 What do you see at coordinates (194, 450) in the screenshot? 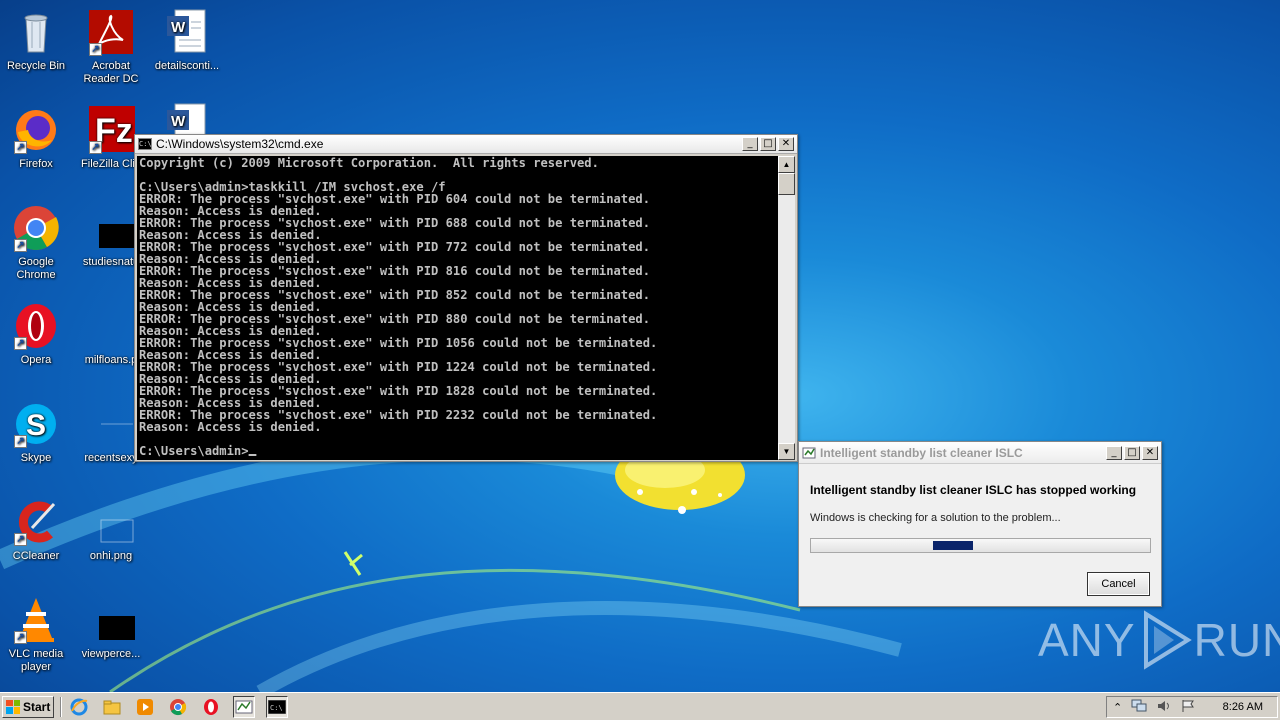
I see `cmd-prompt-text: C:\Users\admin>` at bounding box center [194, 450].